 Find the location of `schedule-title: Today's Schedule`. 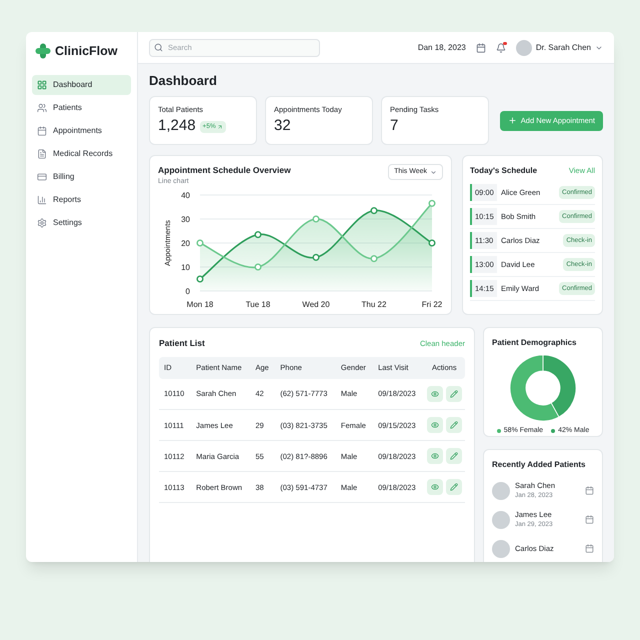

schedule-title: Today's Schedule is located at coordinates (504, 171).